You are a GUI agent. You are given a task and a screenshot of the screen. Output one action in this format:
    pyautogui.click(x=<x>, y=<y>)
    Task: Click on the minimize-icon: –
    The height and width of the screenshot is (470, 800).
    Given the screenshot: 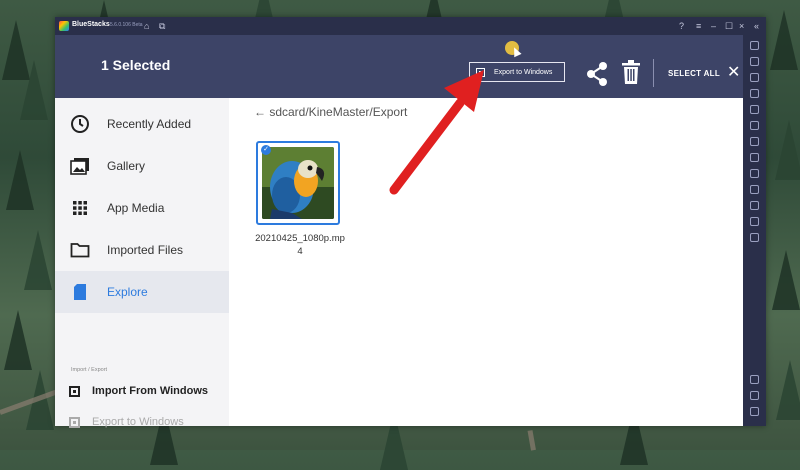 What is the action you would take?
    pyautogui.click(x=713, y=26)
    